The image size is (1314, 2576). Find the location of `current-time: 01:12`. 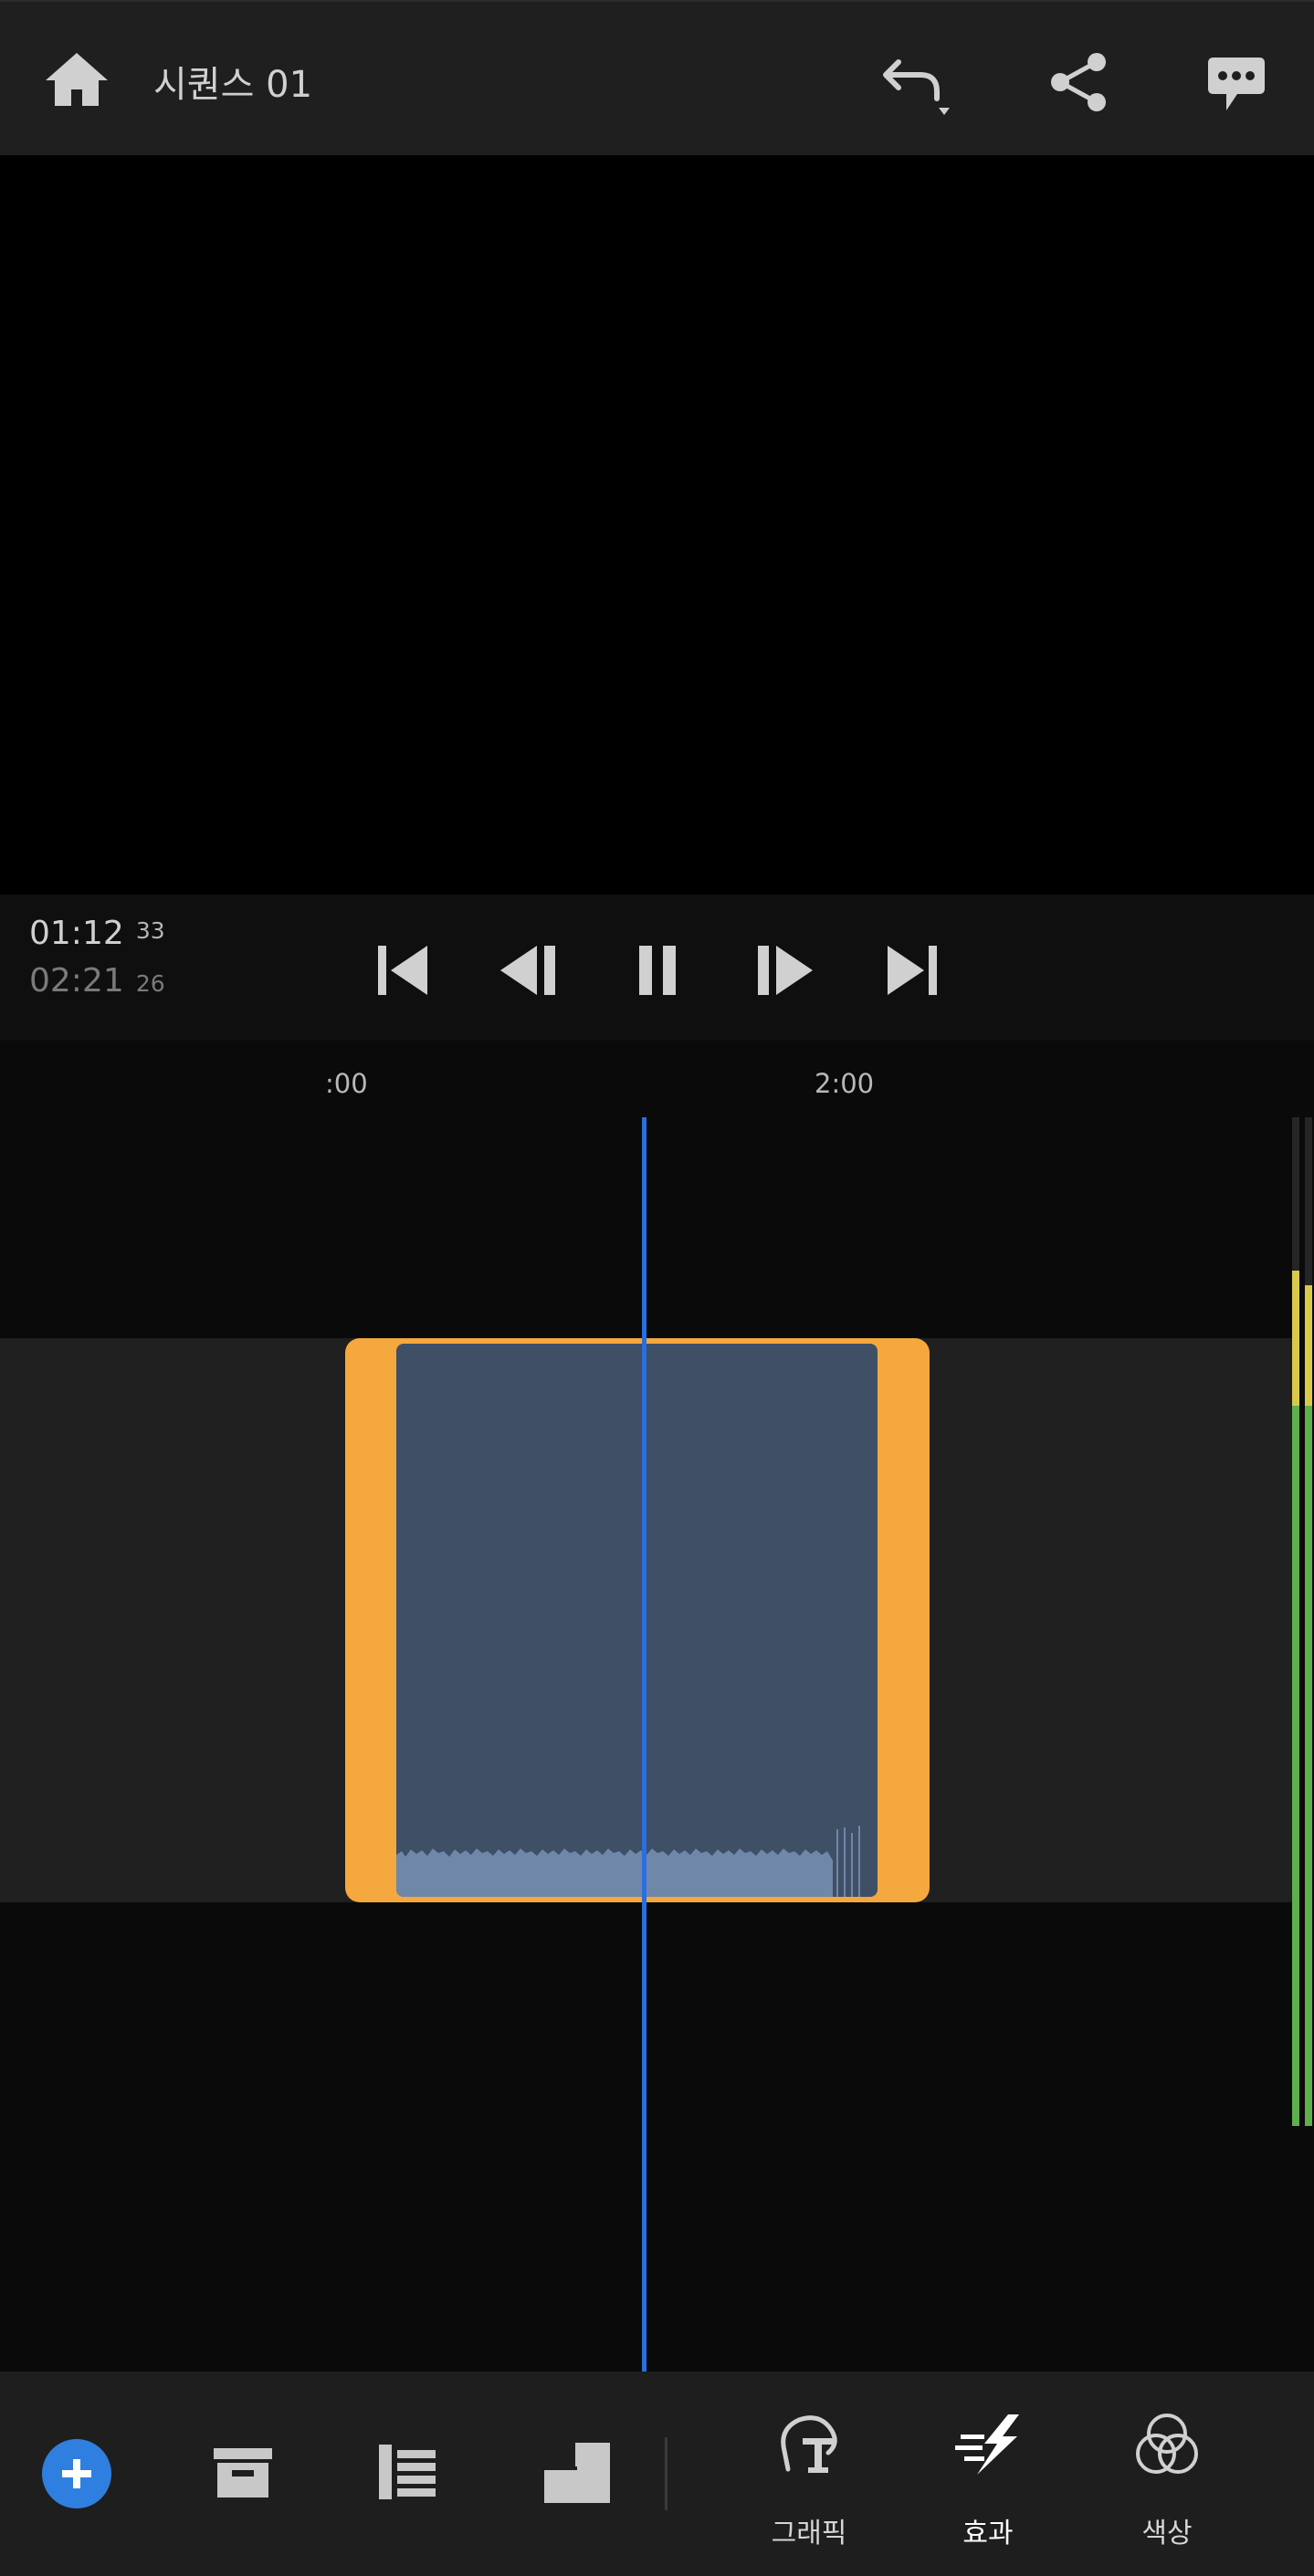

current-time: 01:12 is located at coordinates (76, 933).